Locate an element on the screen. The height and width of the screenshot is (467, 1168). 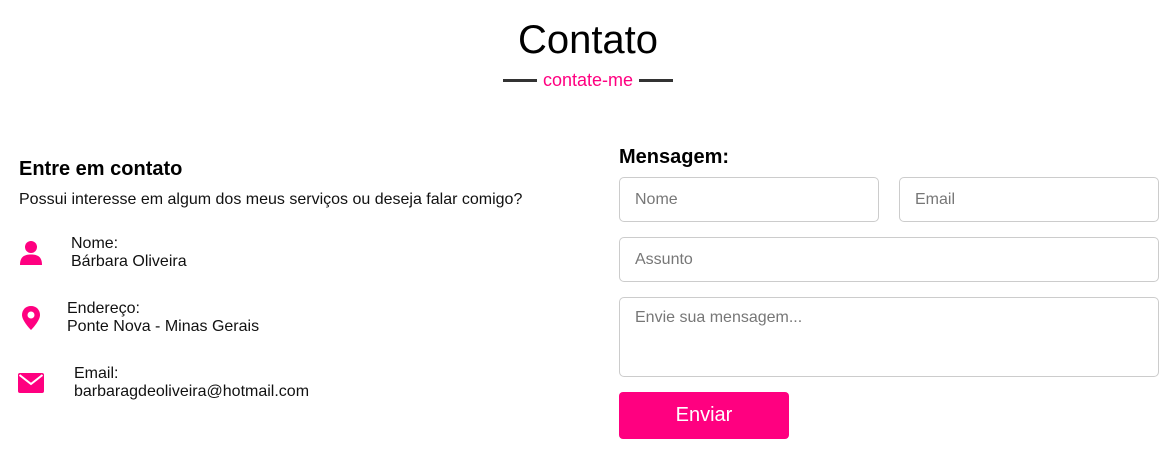
subtitle: contate-me is located at coordinates (588, 80).